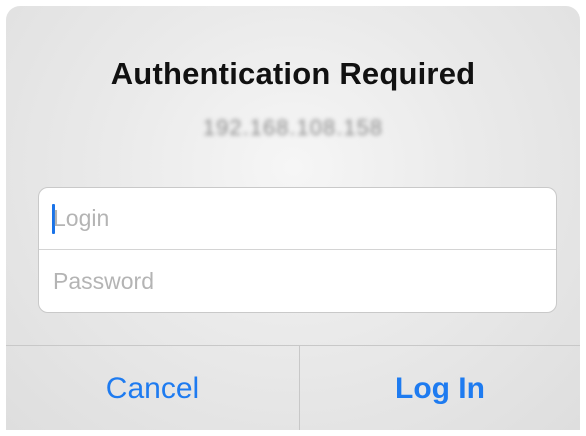 The image size is (586, 436). I want to click on login-input, so click(293, 218).